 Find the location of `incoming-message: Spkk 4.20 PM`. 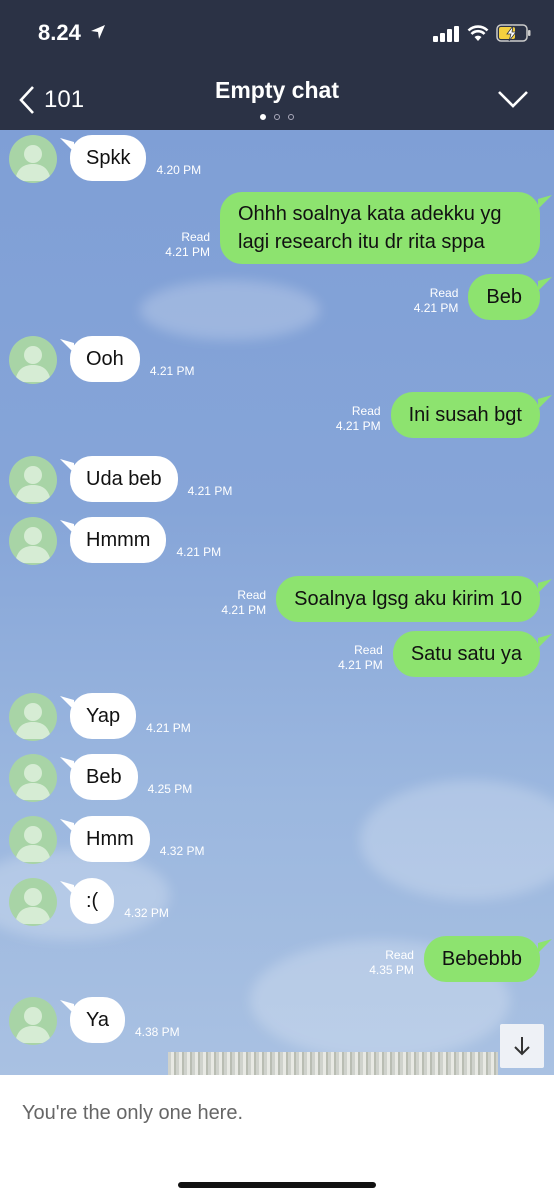

incoming-message: Spkk 4.20 PM is located at coordinates (277, 159).